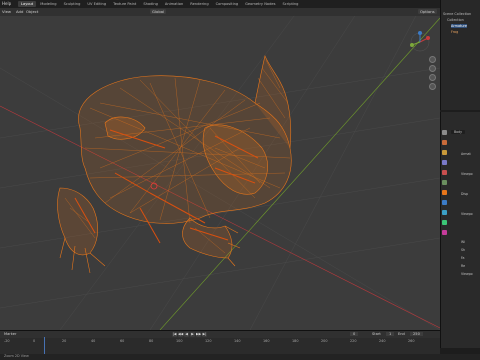  I want to click on output-tab-icon, so click(444, 152).